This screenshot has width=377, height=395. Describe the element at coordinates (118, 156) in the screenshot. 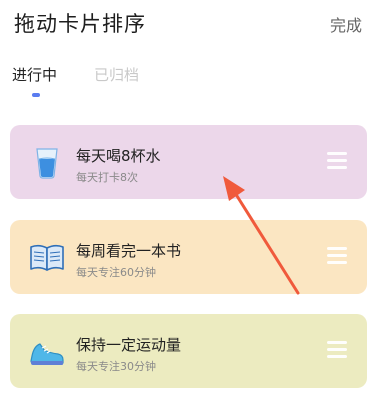

I see `card-title: 每天喝8杯水` at that location.